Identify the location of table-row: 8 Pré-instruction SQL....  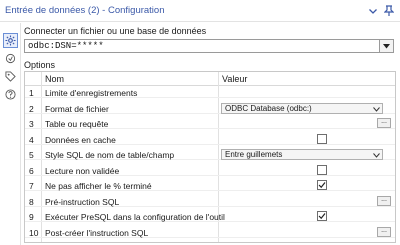
(210, 201).